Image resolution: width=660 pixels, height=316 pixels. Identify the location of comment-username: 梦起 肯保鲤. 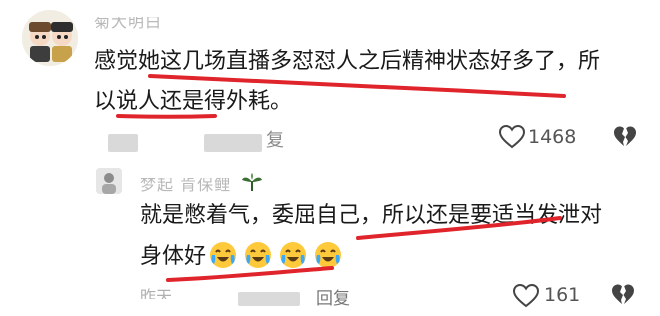
(185, 186).